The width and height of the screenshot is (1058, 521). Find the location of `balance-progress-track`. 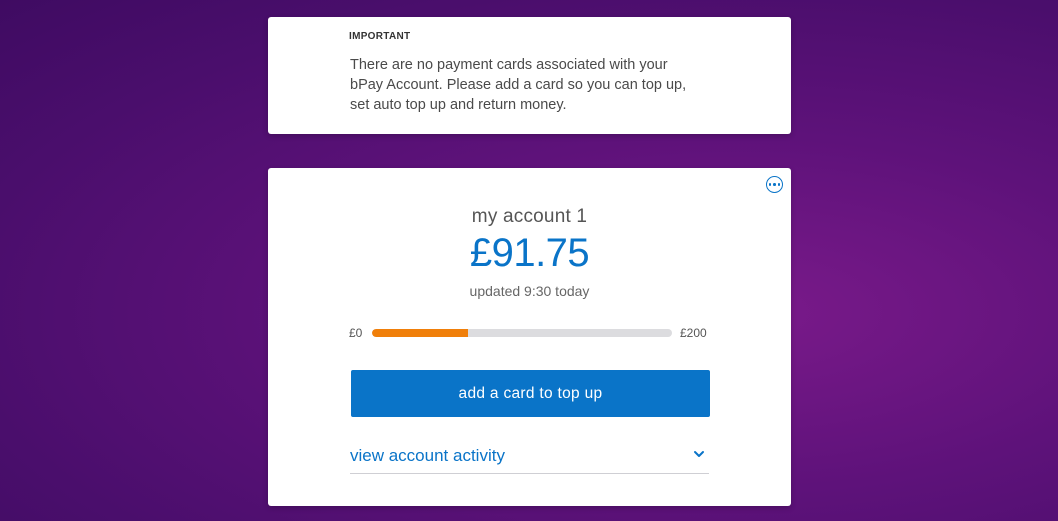

balance-progress-track is located at coordinates (522, 333).